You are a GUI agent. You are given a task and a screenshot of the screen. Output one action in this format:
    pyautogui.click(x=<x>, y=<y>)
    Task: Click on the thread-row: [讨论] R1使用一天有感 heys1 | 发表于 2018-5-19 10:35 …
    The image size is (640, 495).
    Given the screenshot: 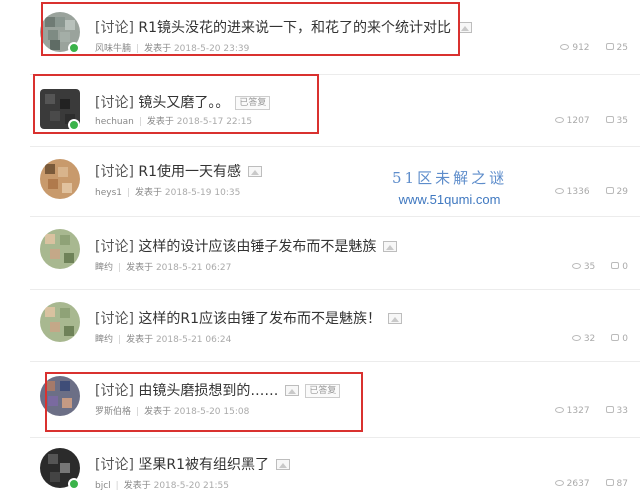 What is the action you would take?
    pyautogui.click(x=320, y=182)
    